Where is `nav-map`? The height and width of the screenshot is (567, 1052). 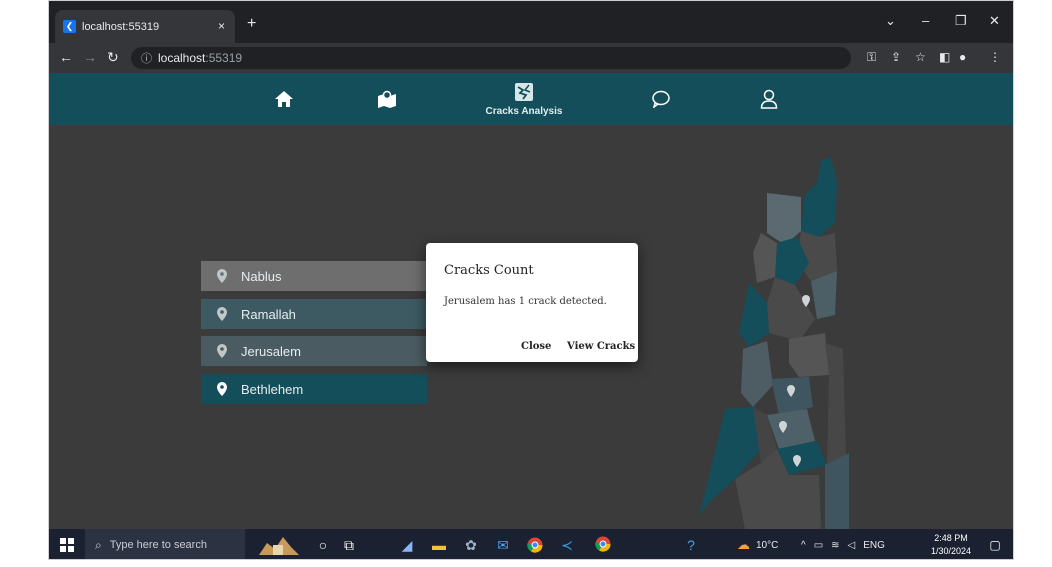
nav-map is located at coordinates (387, 99).